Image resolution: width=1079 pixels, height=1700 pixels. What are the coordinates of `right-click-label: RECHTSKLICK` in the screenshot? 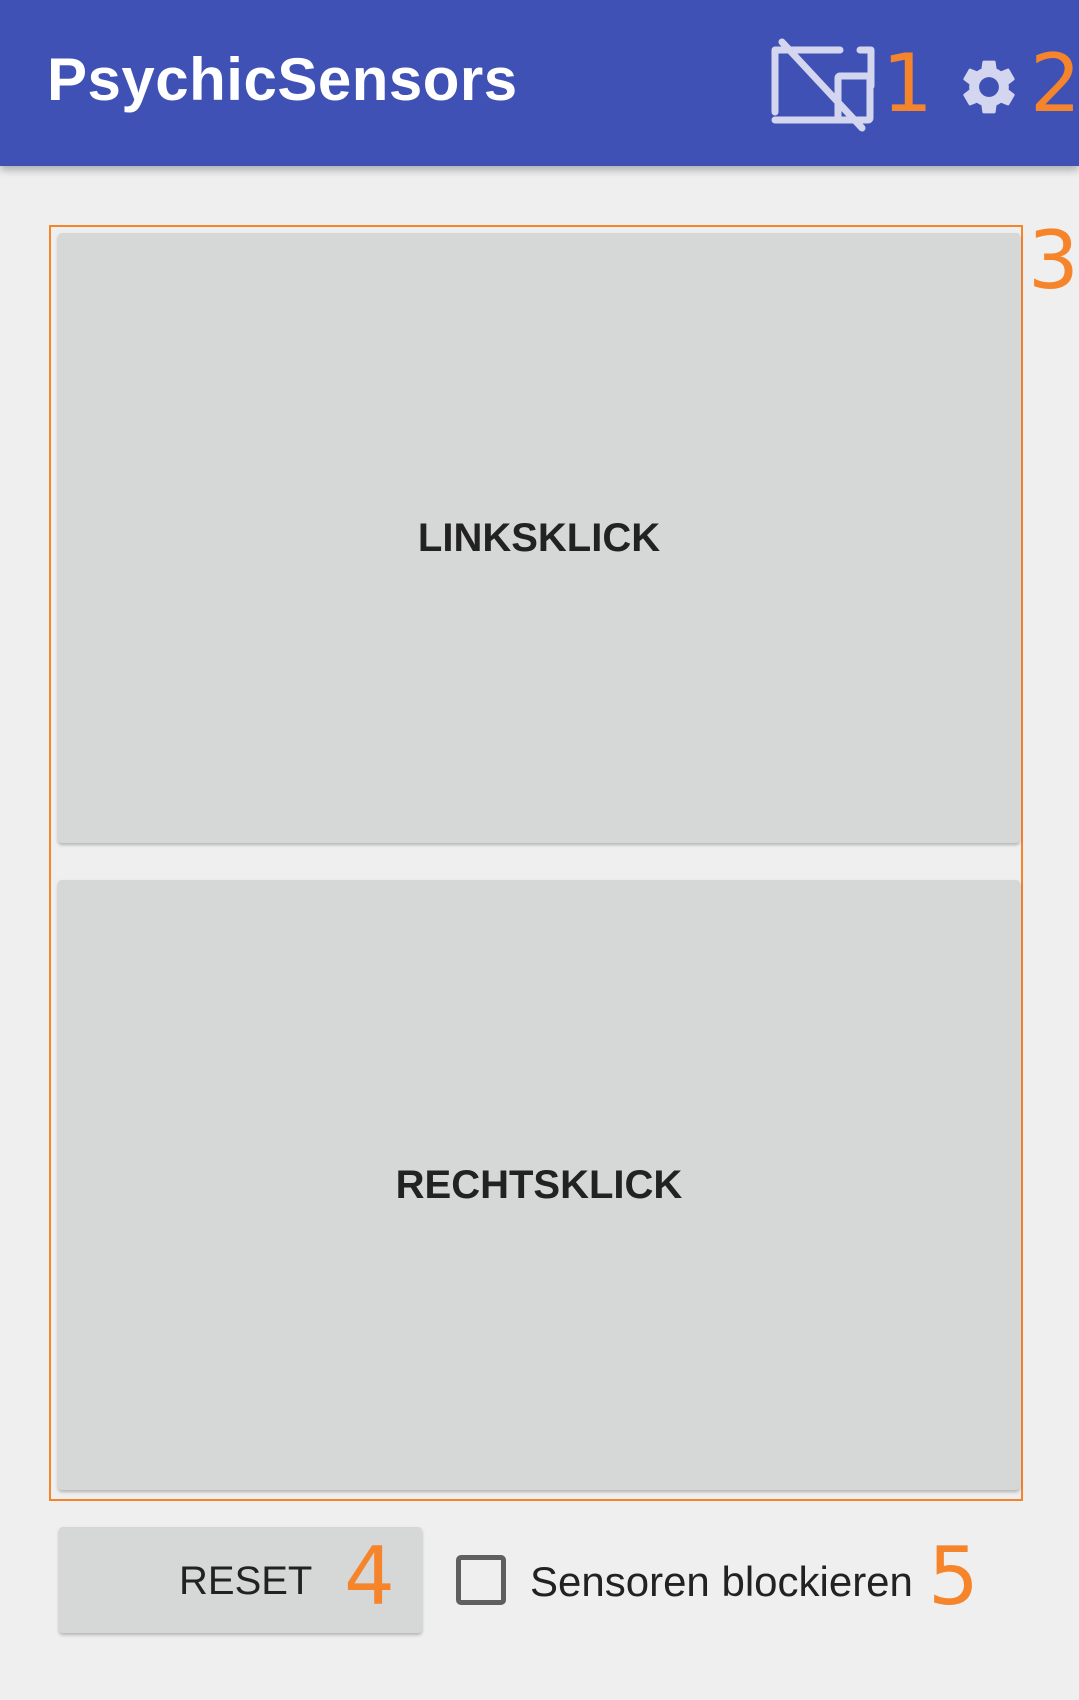 It's located at (539, 1184).